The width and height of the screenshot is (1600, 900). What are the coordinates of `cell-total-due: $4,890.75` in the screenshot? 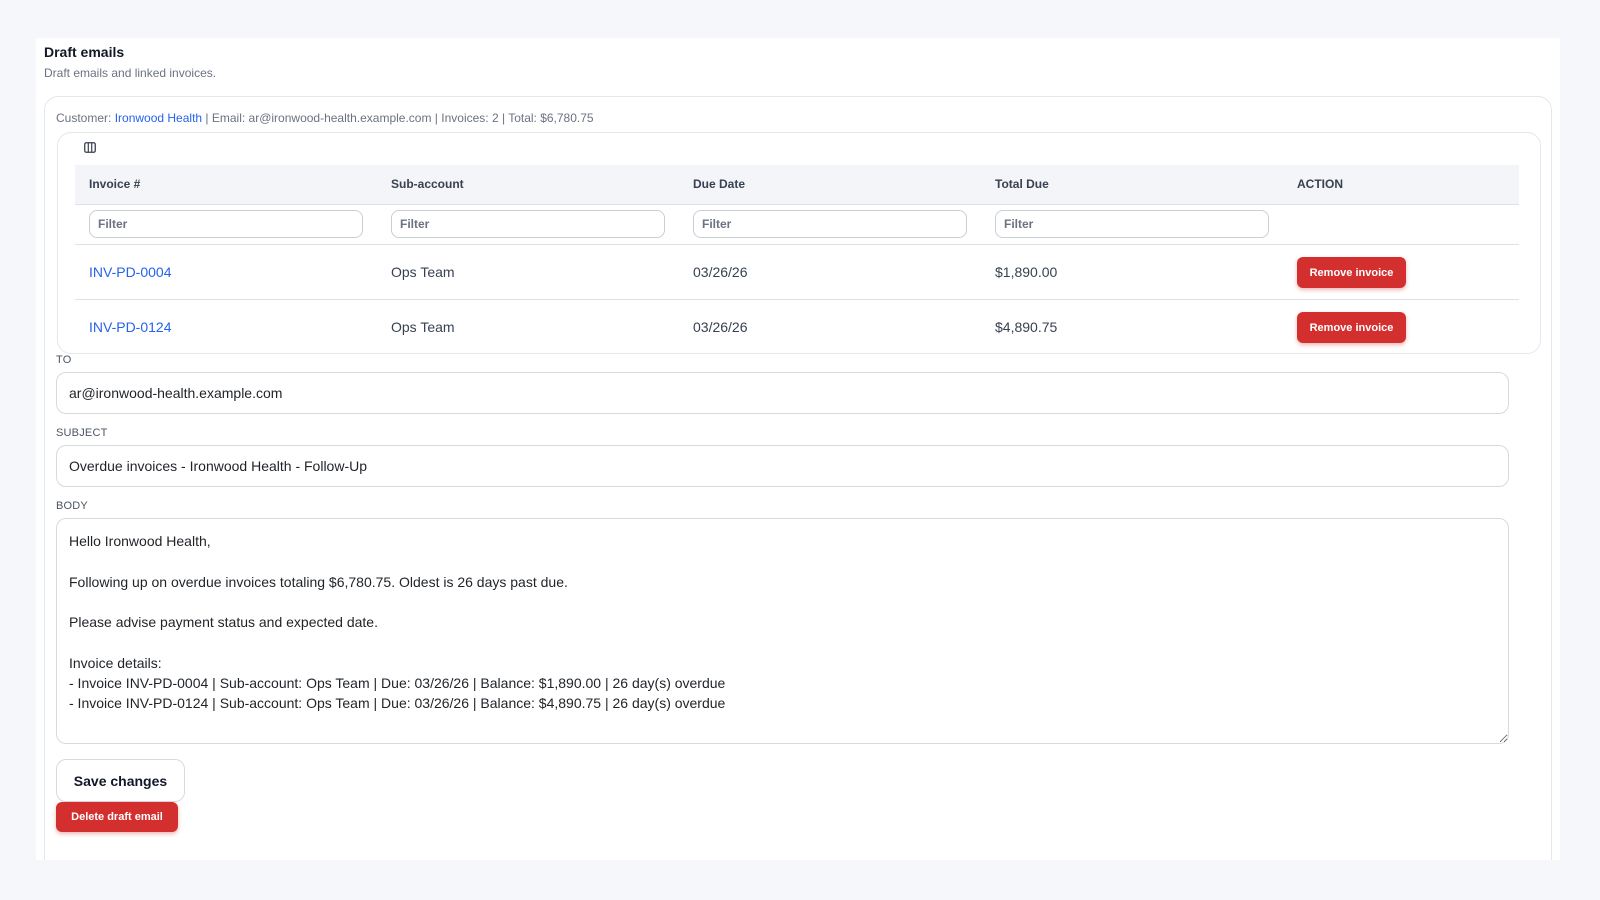 It's located at (1026, 326).